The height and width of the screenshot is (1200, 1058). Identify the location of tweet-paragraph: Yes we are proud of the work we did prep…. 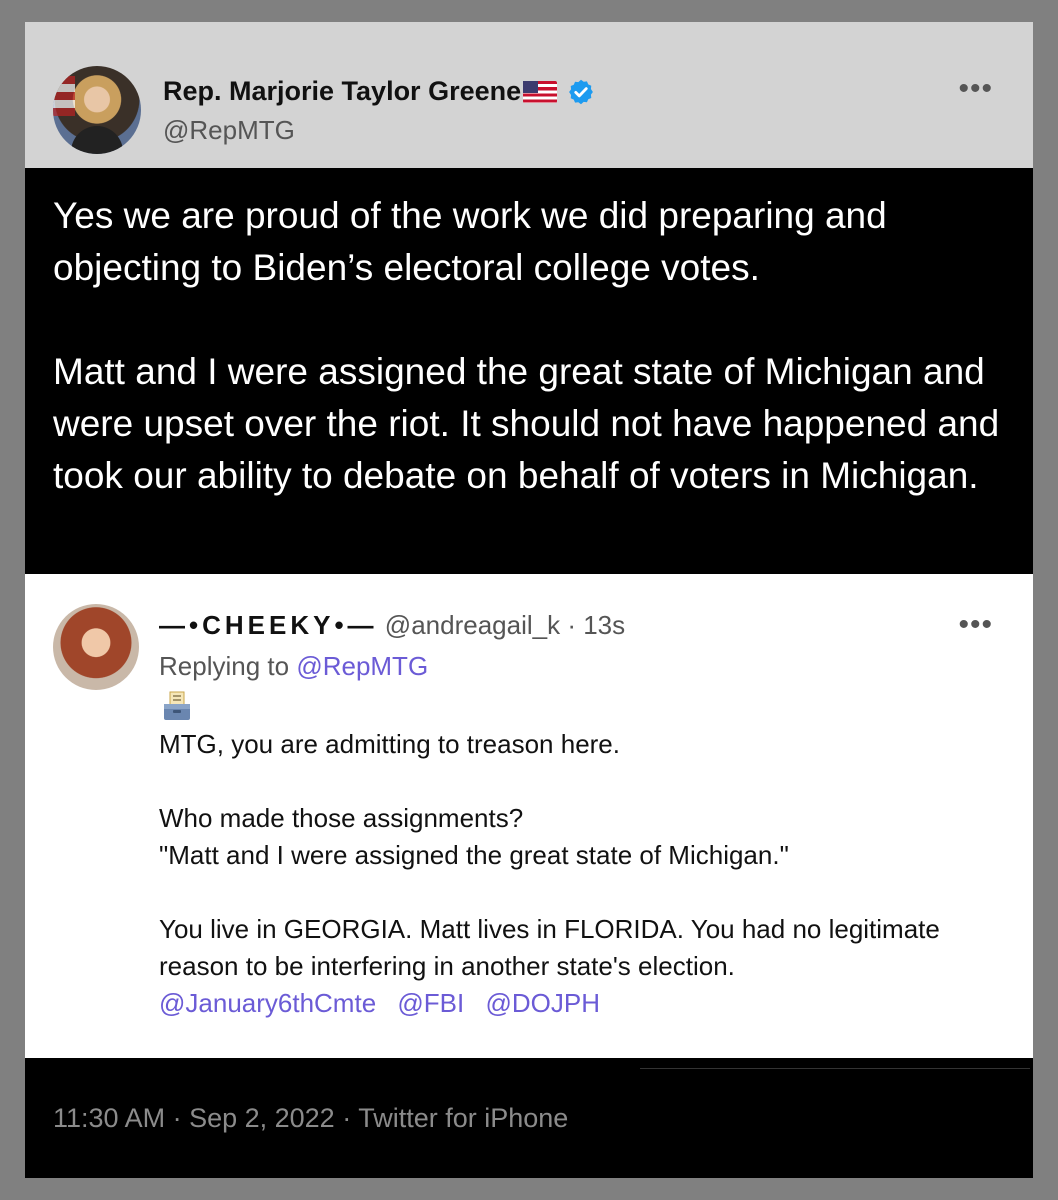
(470, 241).